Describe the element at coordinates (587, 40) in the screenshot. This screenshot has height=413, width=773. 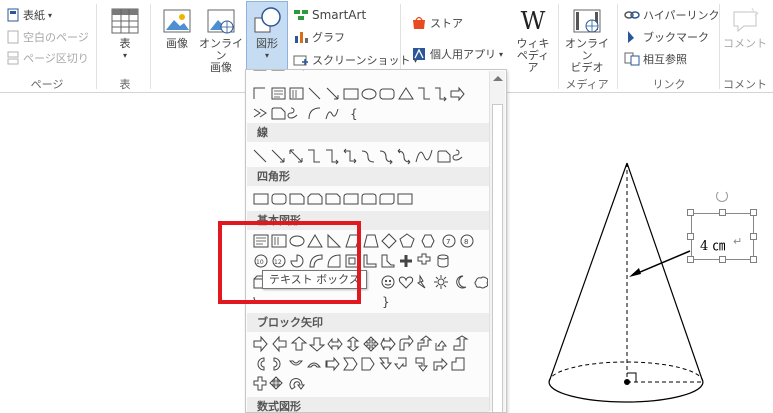
I see `online-video-button: オンライン ビデオ` at that location.